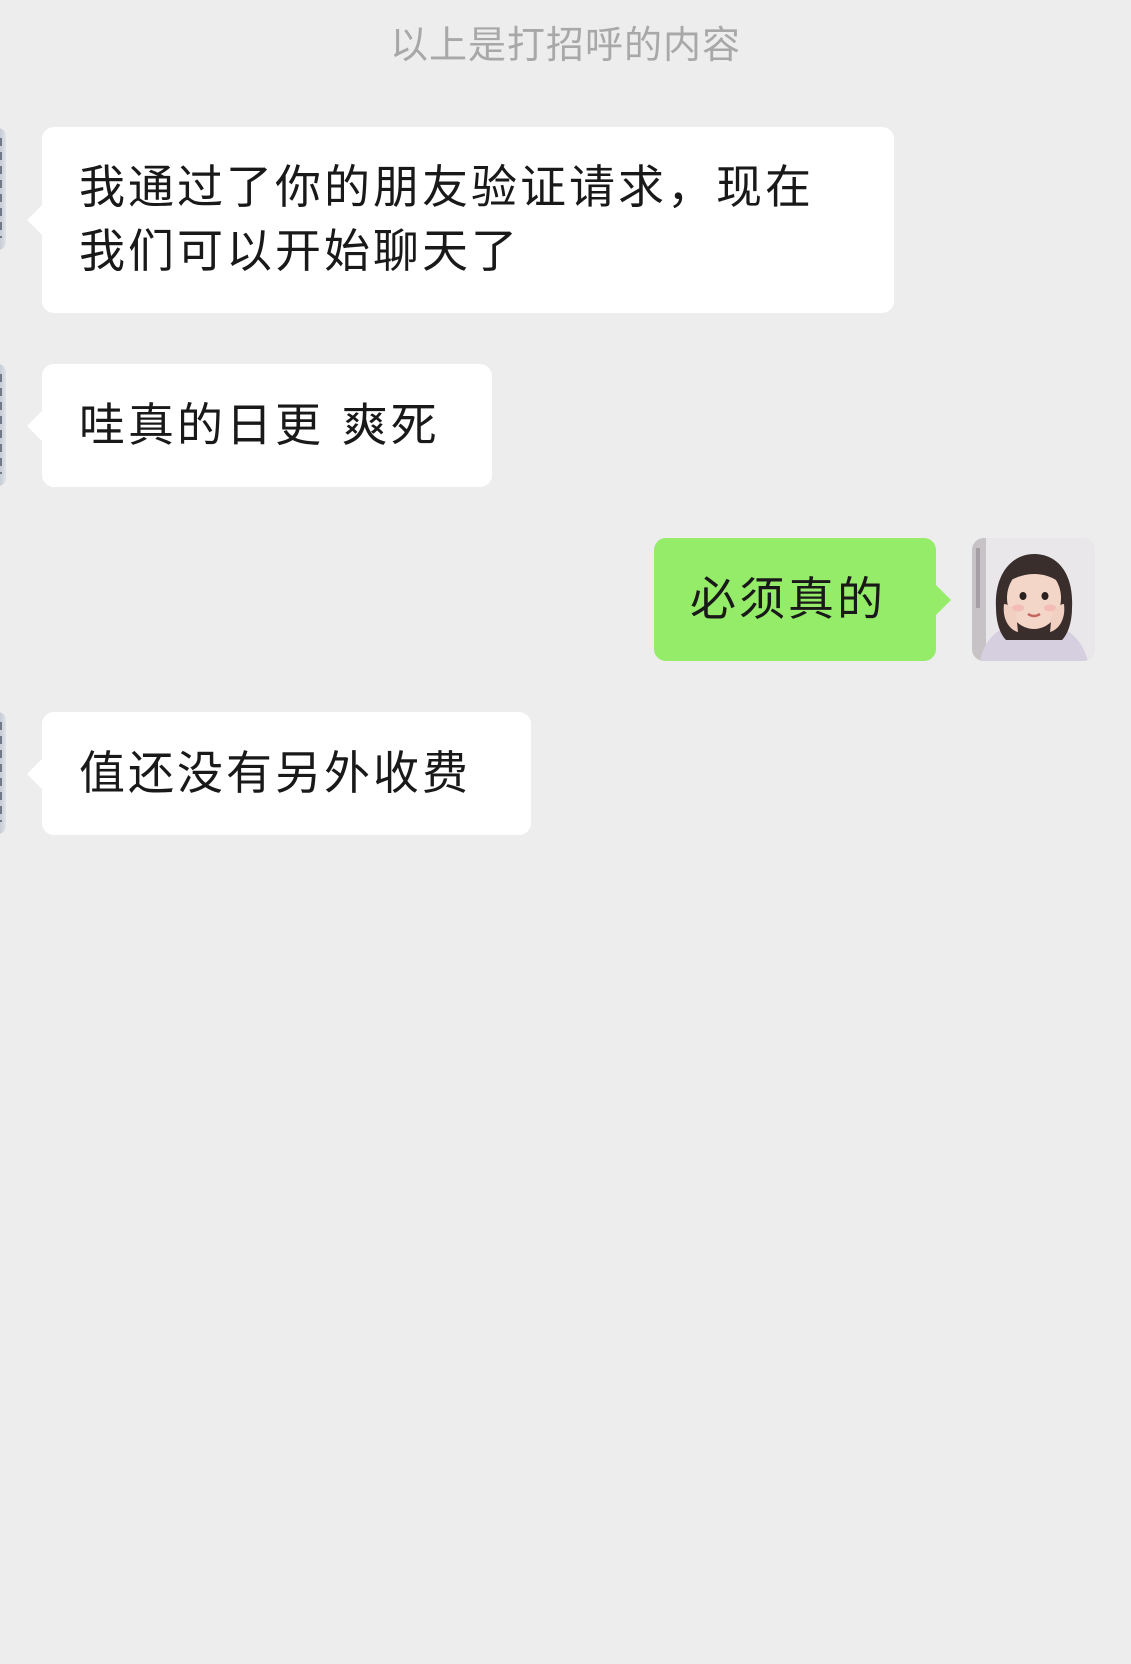 The width and height of the screenshot is (1131, 1664). What do you see at coordinates (460, 220) in the screenshot?
I see `message-bubble-incoming: 我通过了你的朋友验证请求，现在 我们可以开始聊天了` at bounding box center [460, 220].